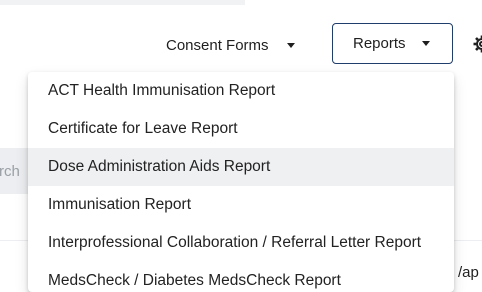  What do you see at coordinates (241, 205) in the screenshot?
I see `menu-item-immunisation-report: Immunisation Report` at bounding box center [241, 205].